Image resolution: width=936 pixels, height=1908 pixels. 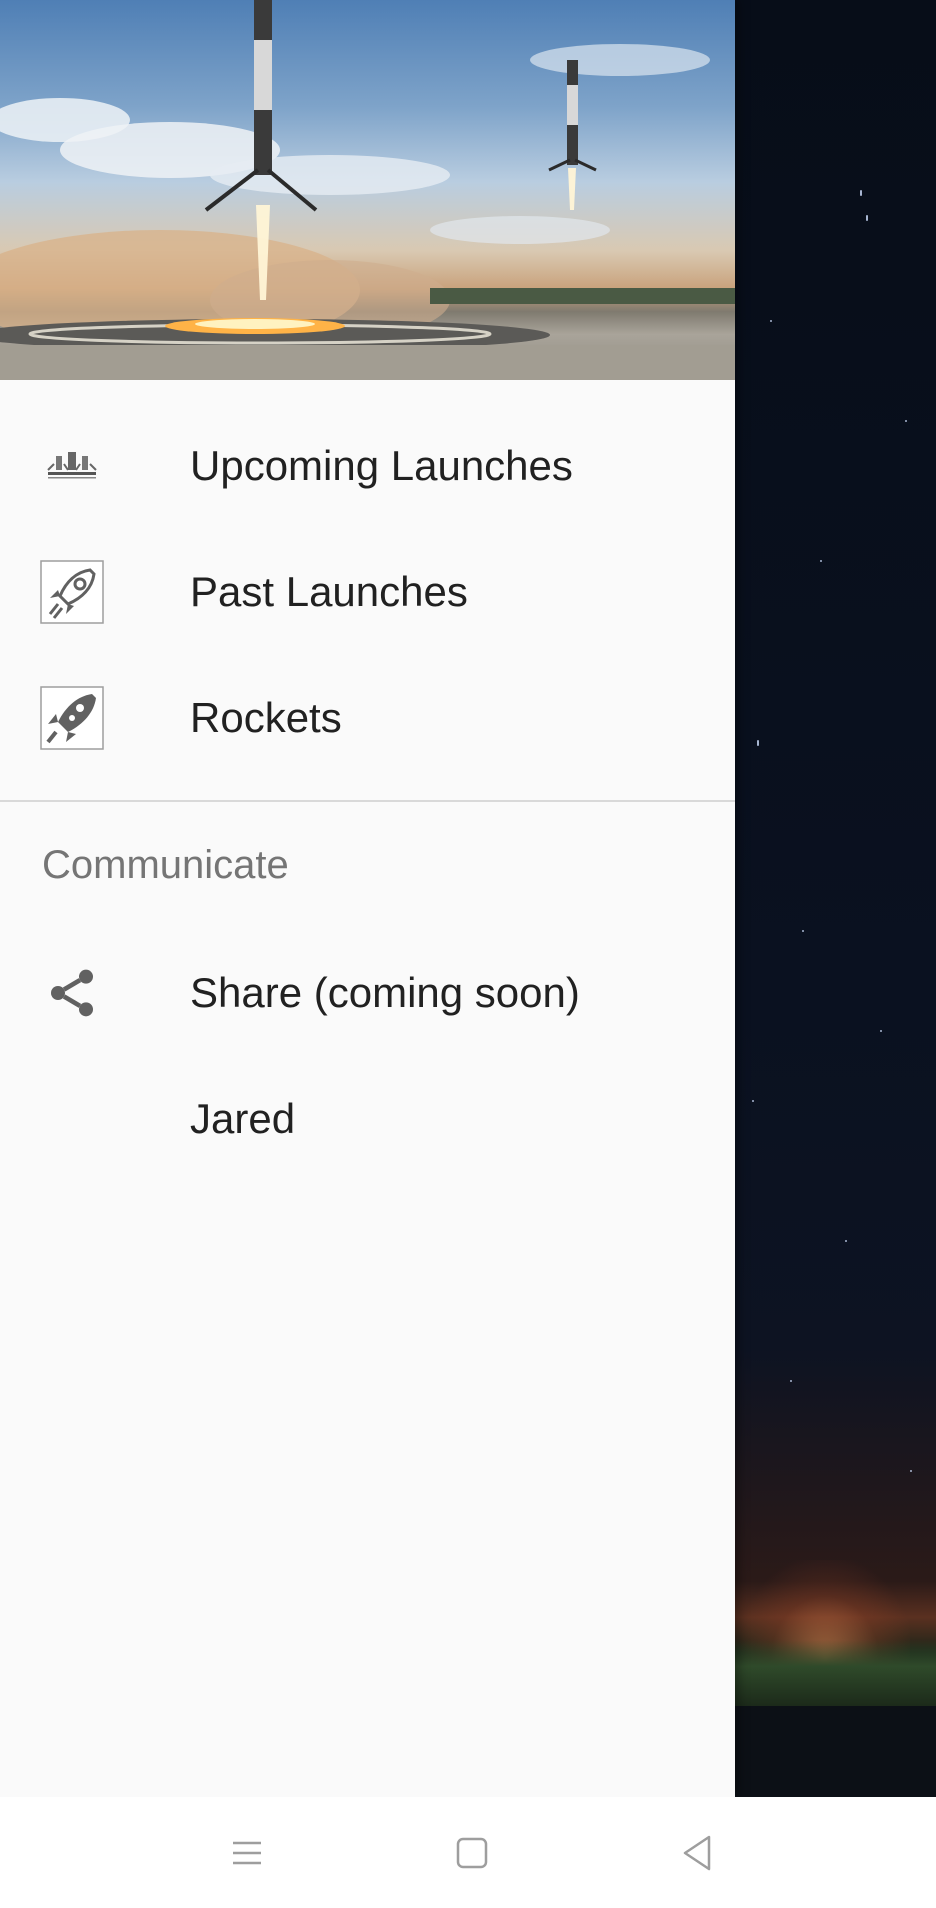 What do you see at coordinates (835, 1673) in the screenshot?
I see `tree-line` at bounding box center [835, 1673].